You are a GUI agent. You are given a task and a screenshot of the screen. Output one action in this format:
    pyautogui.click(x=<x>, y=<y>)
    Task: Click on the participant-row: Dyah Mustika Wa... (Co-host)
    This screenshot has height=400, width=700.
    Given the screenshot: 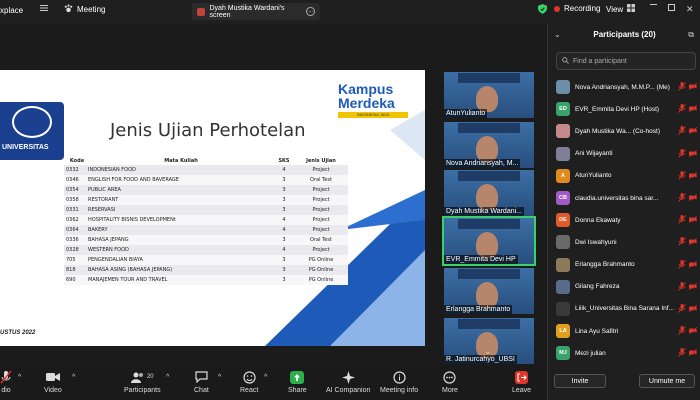 What is the action you would take?
    pyautogui.click(x=628, y=131)
    